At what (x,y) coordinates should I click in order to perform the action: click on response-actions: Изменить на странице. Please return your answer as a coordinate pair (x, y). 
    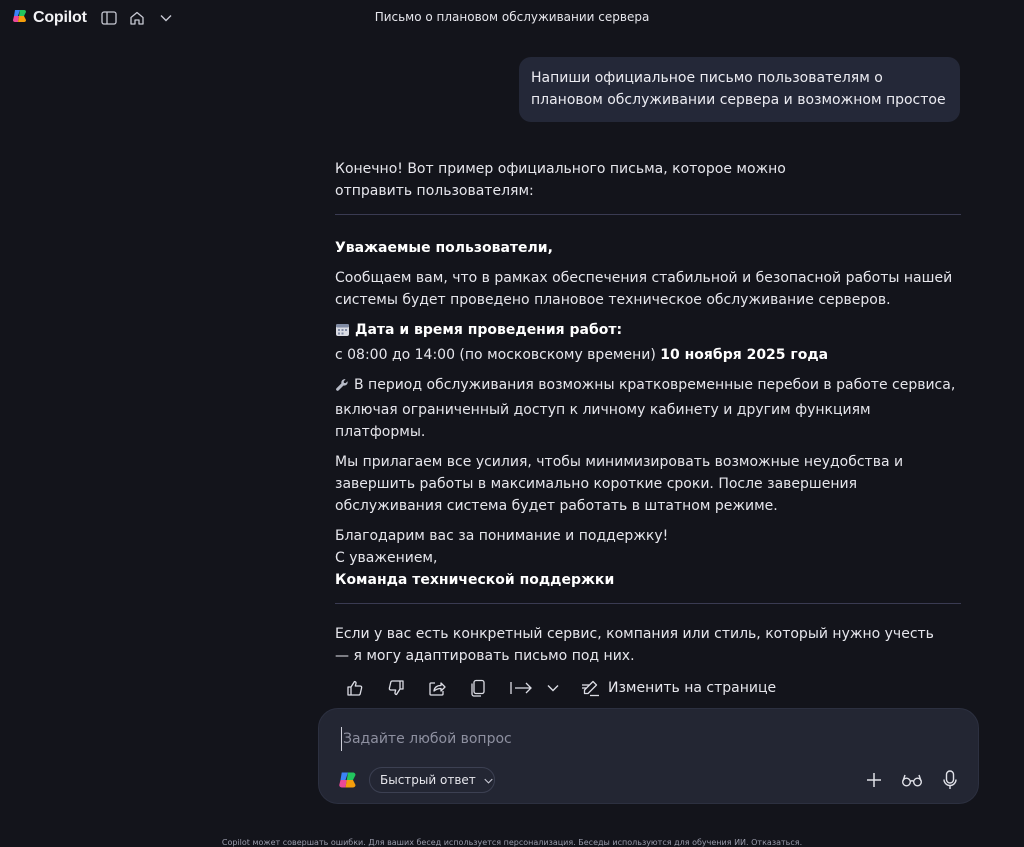
    Looking at the image, I should click on (560, 688).